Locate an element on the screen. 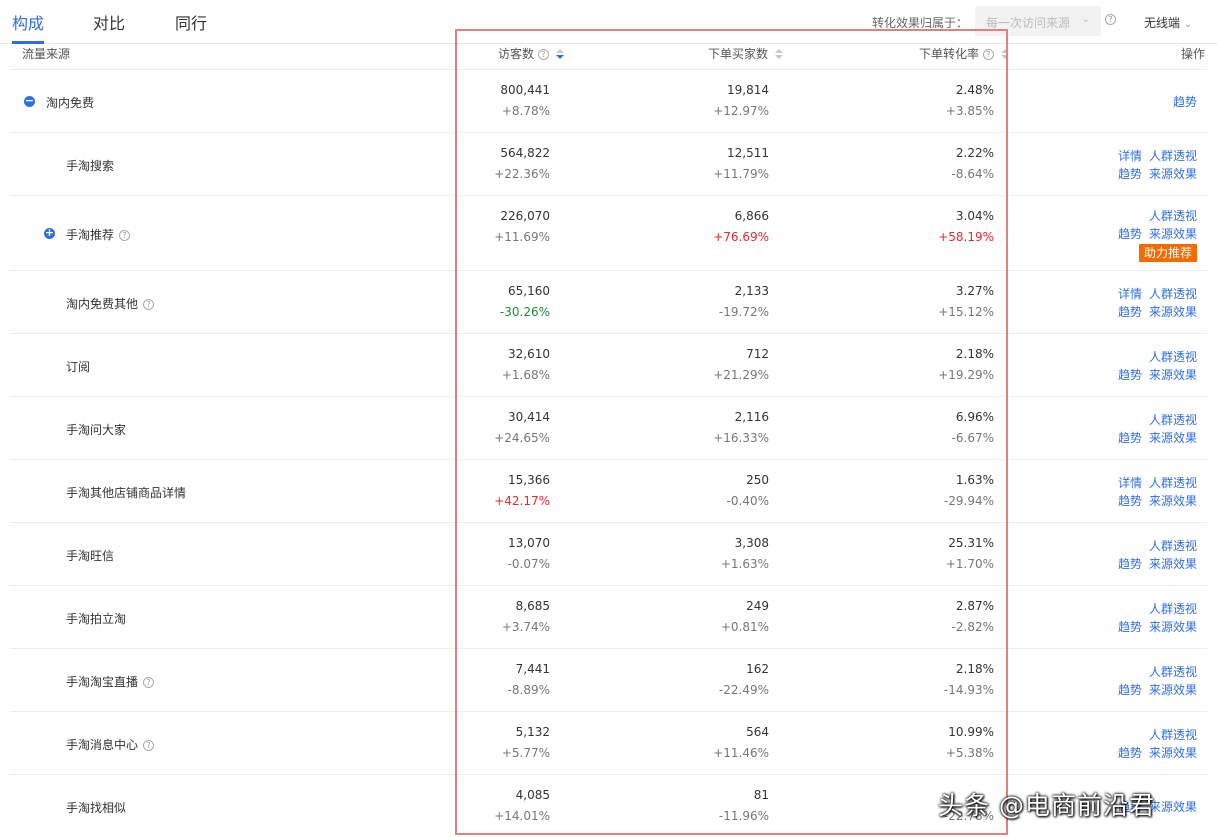 The width and height of the screenshot is (1217, 837). row-source-label: 手淘推荐 is located at coordinates (90, 235).